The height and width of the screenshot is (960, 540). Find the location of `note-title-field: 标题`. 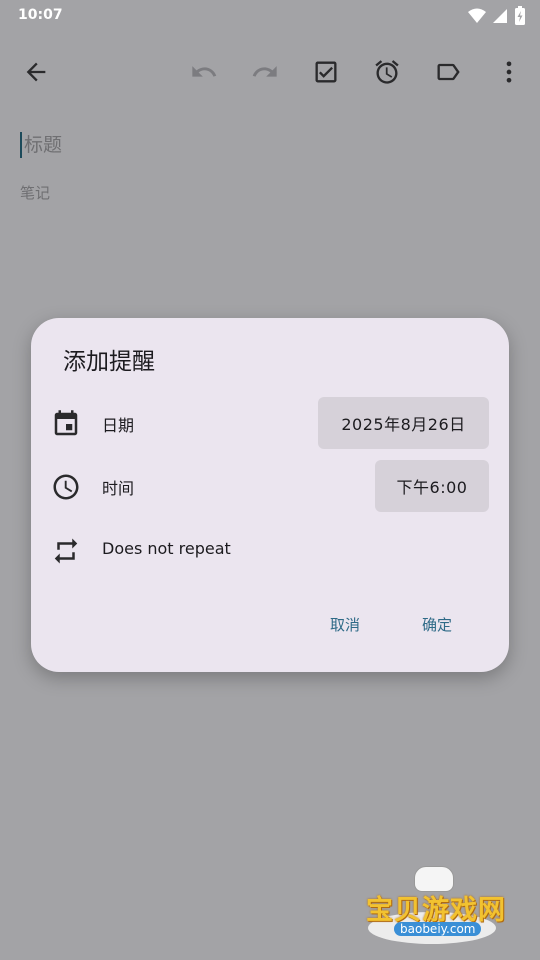

note-title-field: 标题 is located at coordinates (41, 145).